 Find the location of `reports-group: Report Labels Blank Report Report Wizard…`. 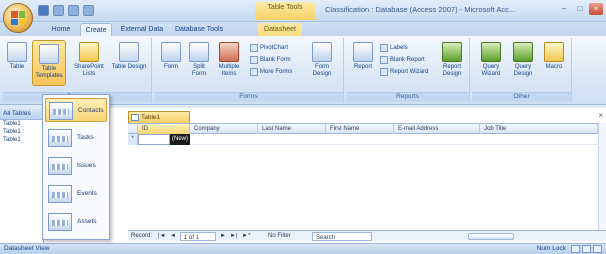

reports-group: Report Labels Blank Report Report Wizard… is located at coordinates (408, 70).